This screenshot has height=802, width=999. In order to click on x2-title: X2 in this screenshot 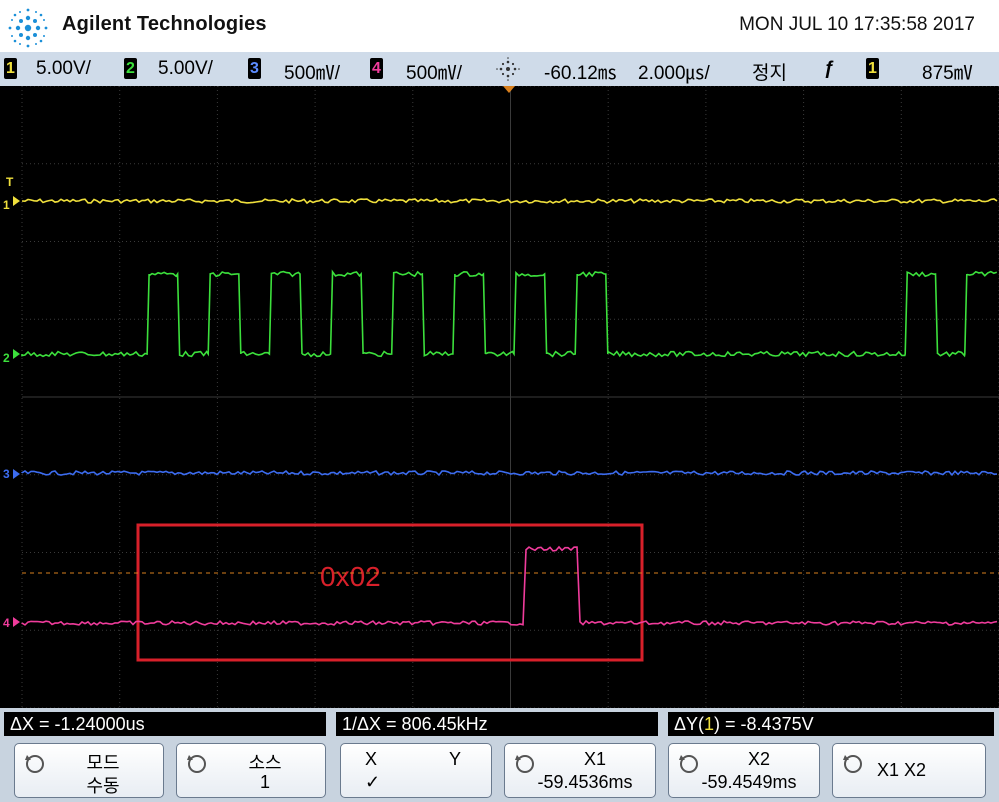, I will do `click(759, 759)`.